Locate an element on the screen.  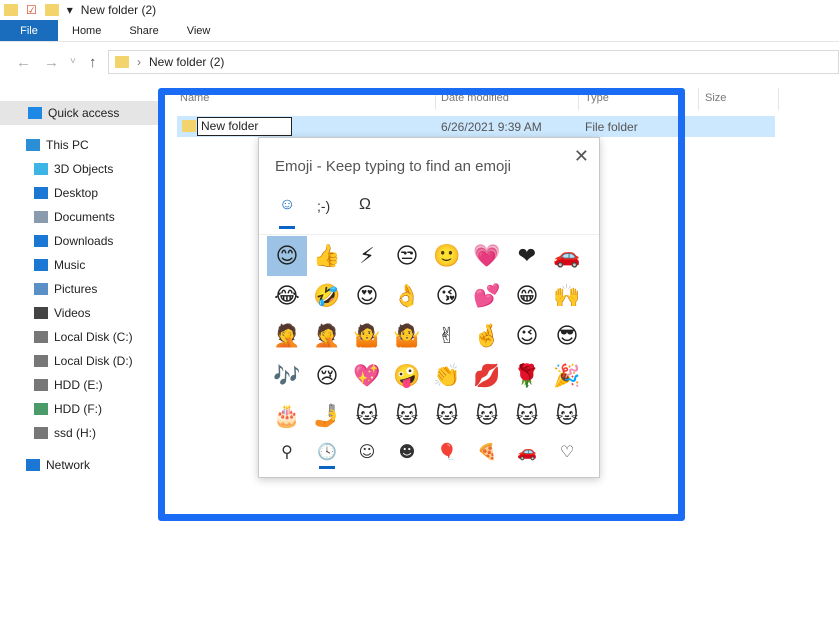
forward-arrow-icon: → is located at coordinates (51, 62).